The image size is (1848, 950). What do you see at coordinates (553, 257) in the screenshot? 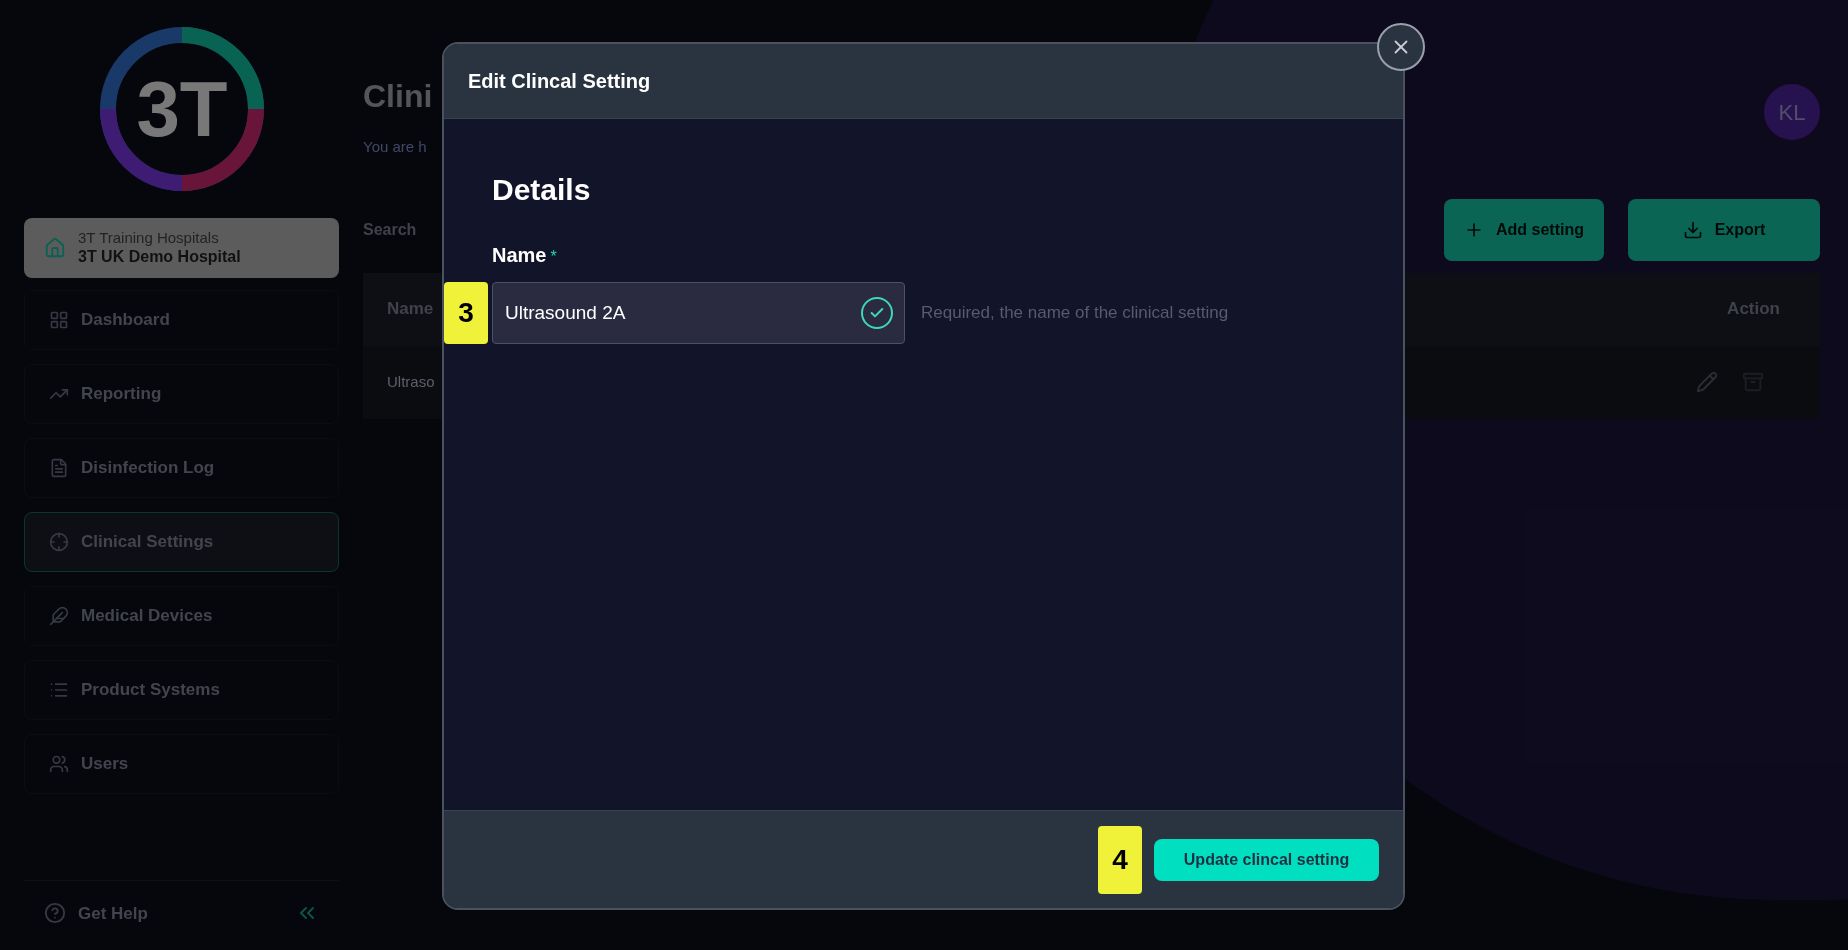
I see `required-mark: *` at bounding box center [553, 257].